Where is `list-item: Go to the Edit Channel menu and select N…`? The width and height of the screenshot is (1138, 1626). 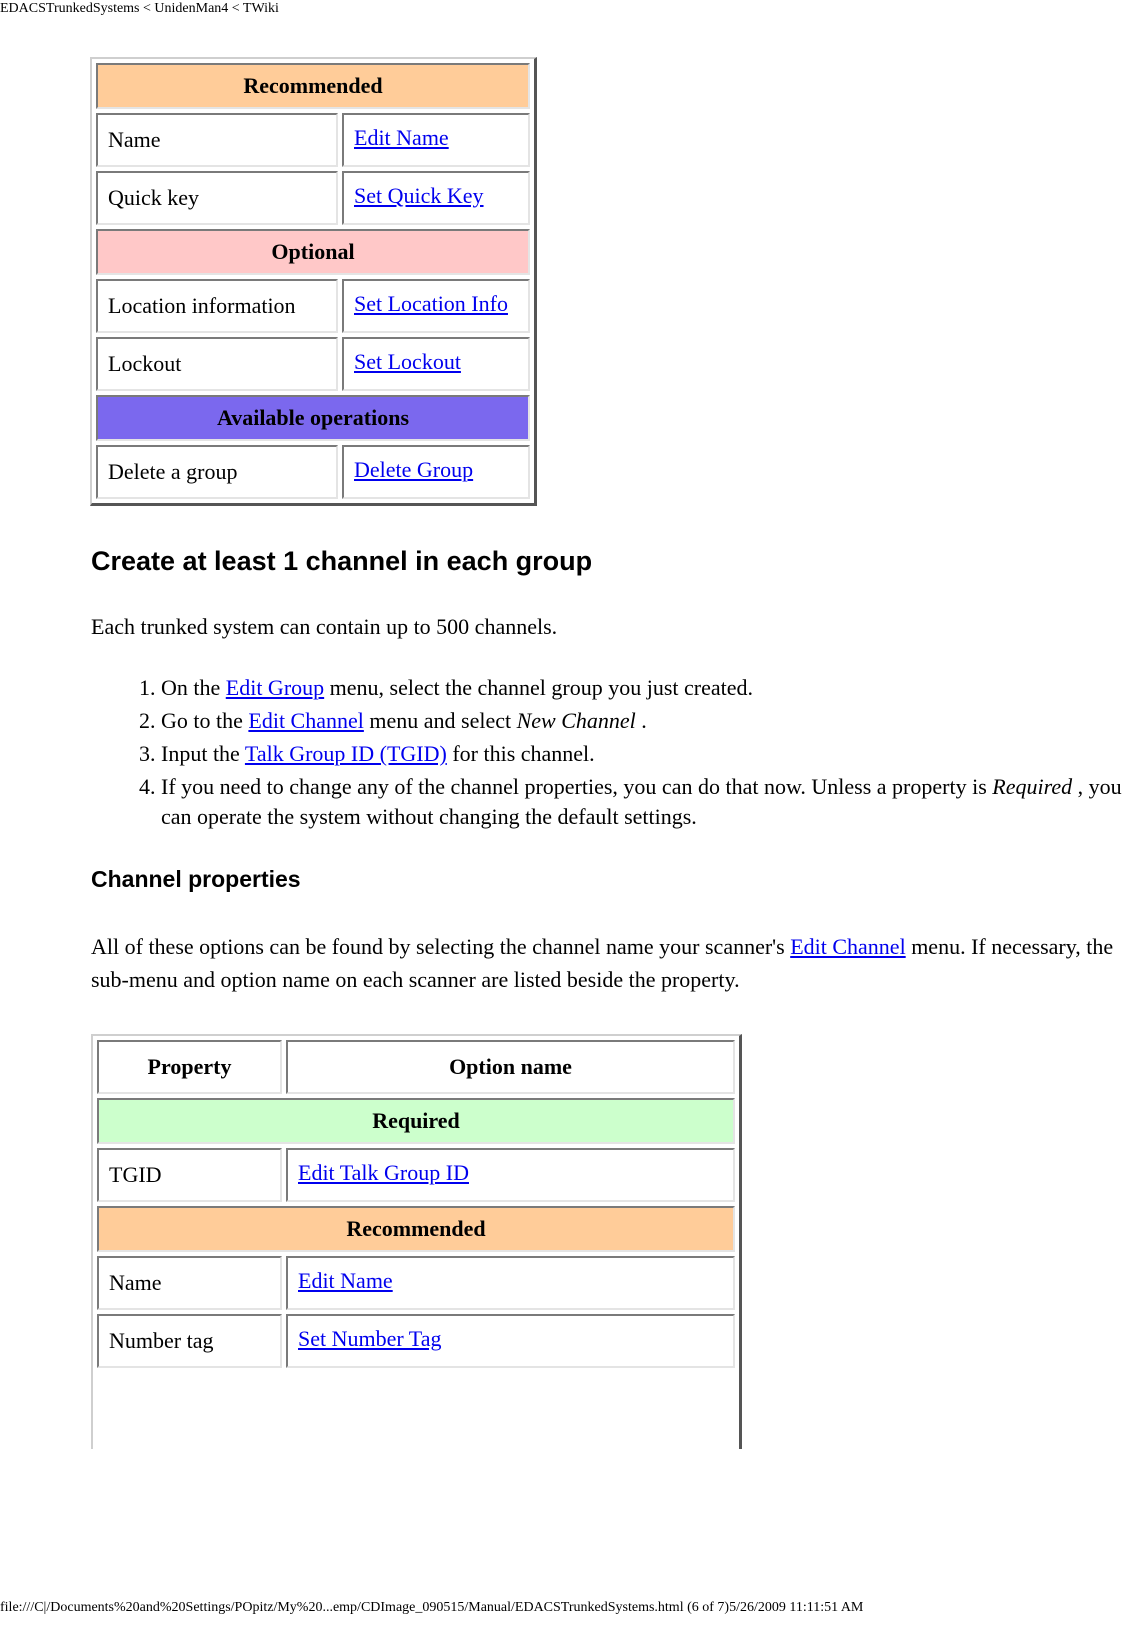 list-item: Go to the Edit Channel menu and select N… is located at coordinates (646, 721).